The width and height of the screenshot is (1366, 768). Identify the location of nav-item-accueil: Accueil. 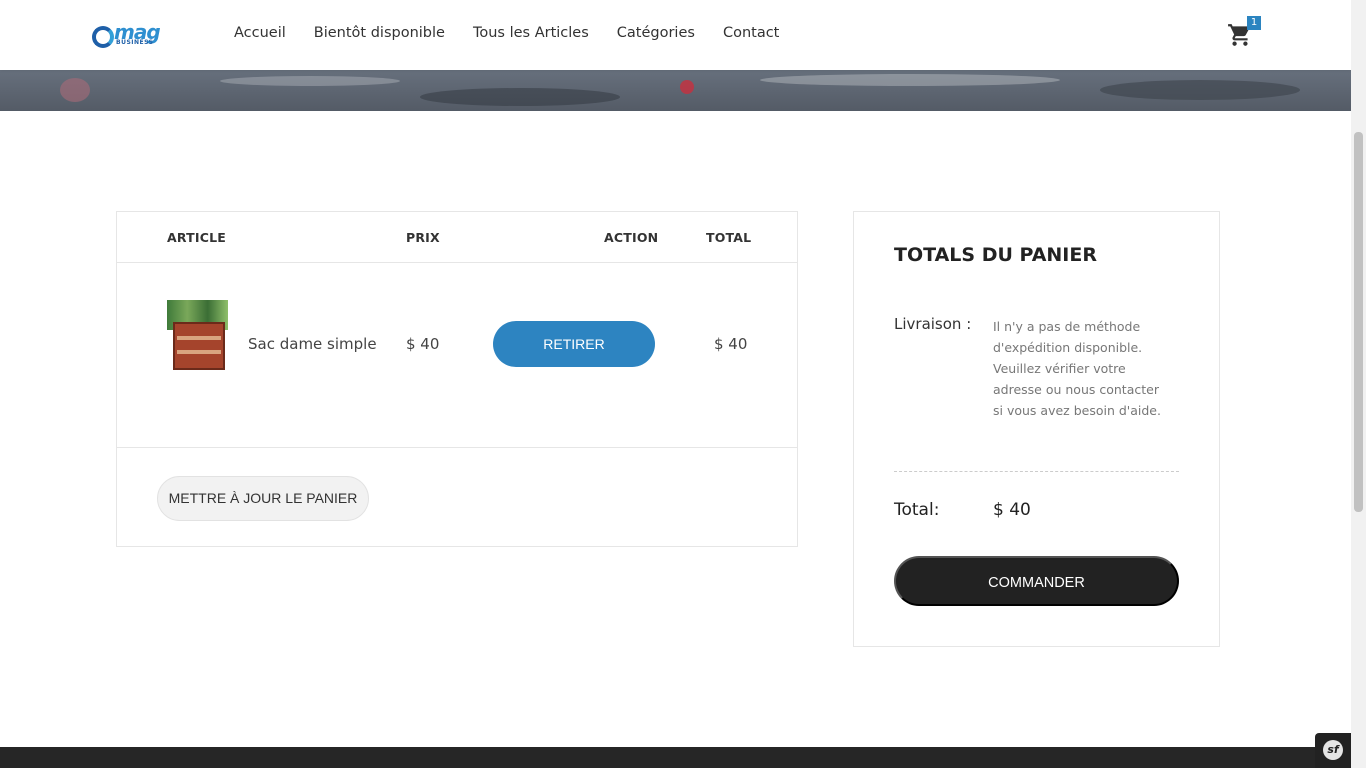
(260, 33).